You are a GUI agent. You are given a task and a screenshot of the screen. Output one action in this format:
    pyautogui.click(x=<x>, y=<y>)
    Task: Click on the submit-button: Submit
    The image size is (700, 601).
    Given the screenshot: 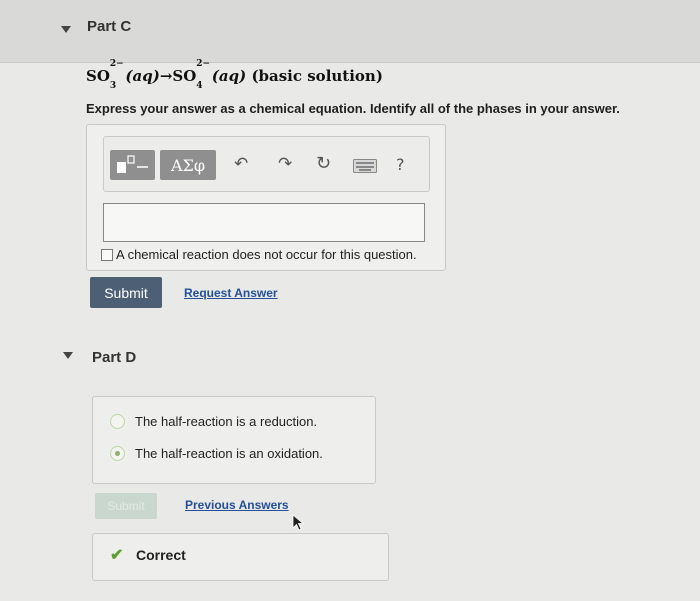 What is the action you would take?
    pyautogui.click(x=126, y=292)
    